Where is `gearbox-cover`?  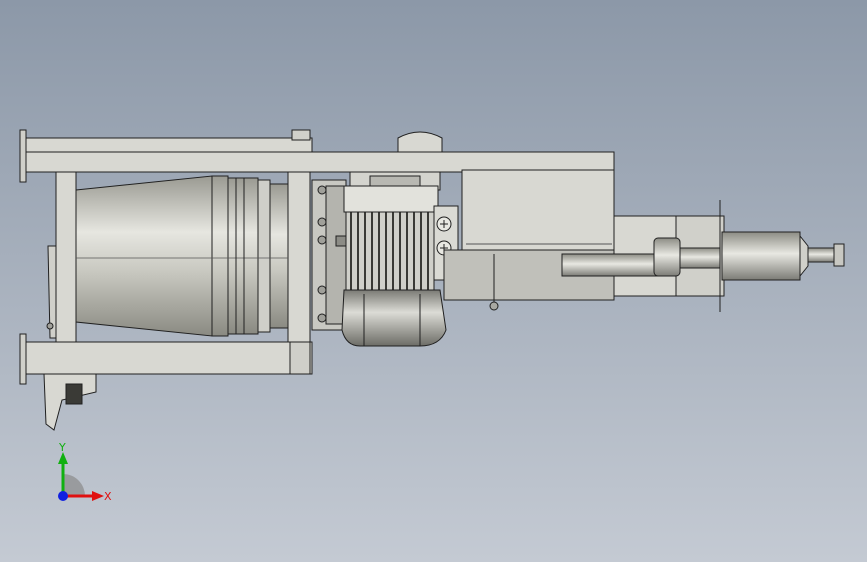 gearbox-cover is located at coordinates (529, 240).